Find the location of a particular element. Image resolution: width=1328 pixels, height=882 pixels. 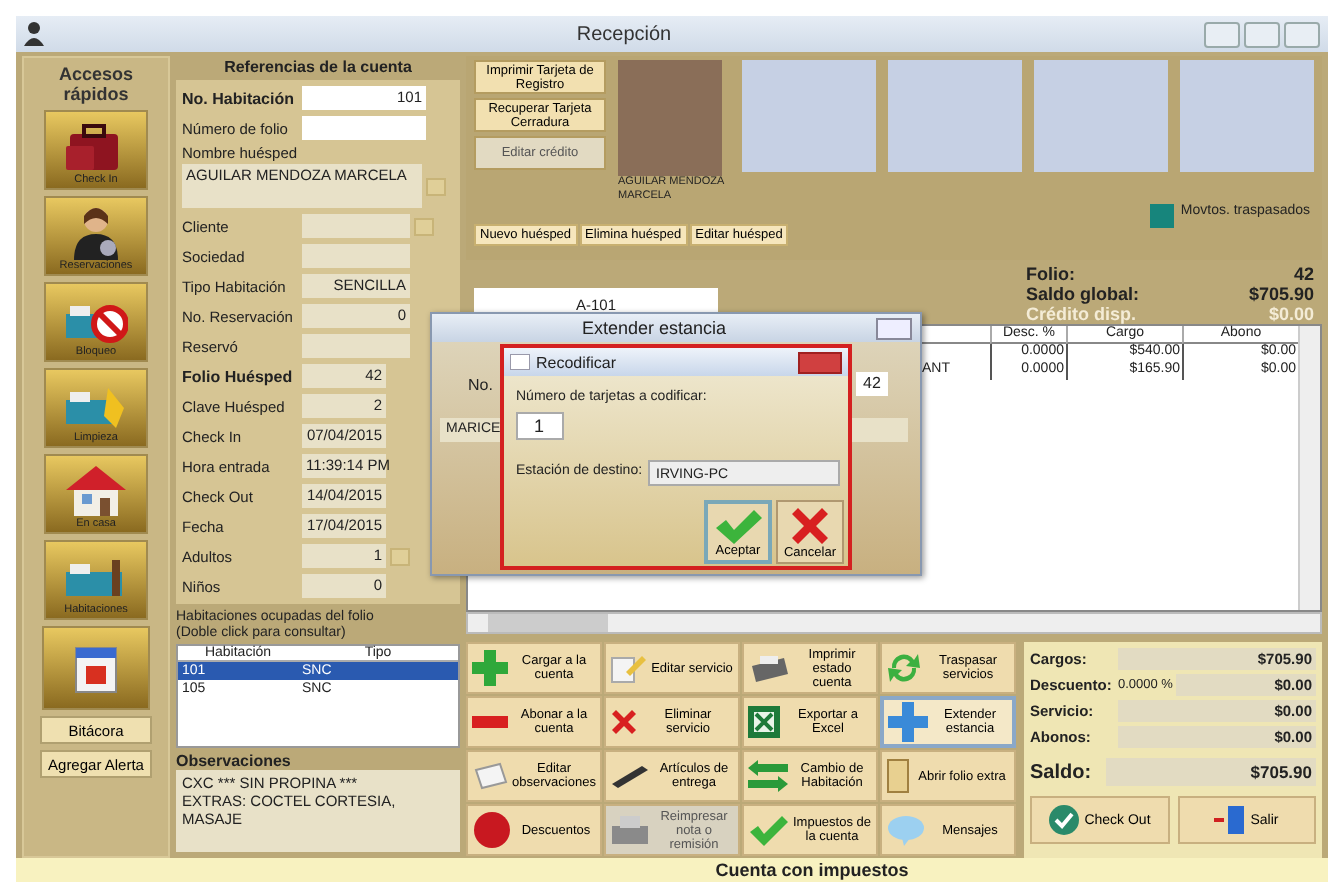

cycle-arrows-icon is located at coordinates (904, 668).